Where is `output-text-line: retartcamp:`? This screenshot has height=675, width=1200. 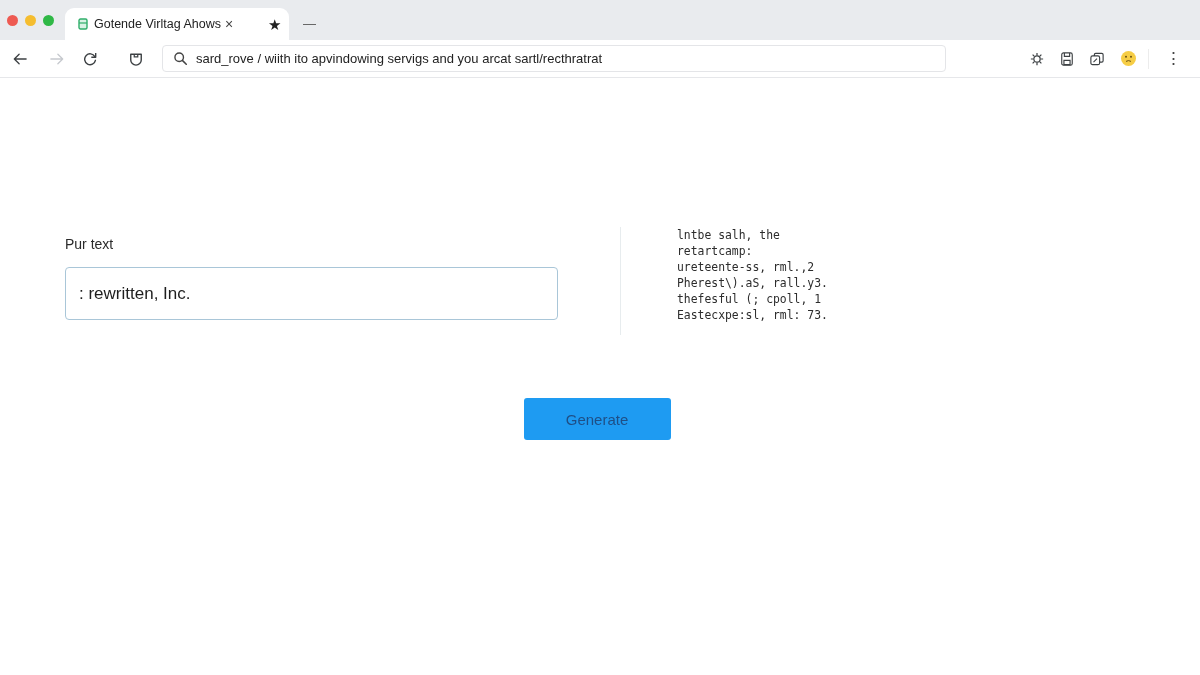 output-text-line: retartcamp: is located at coordinates (715, 251).